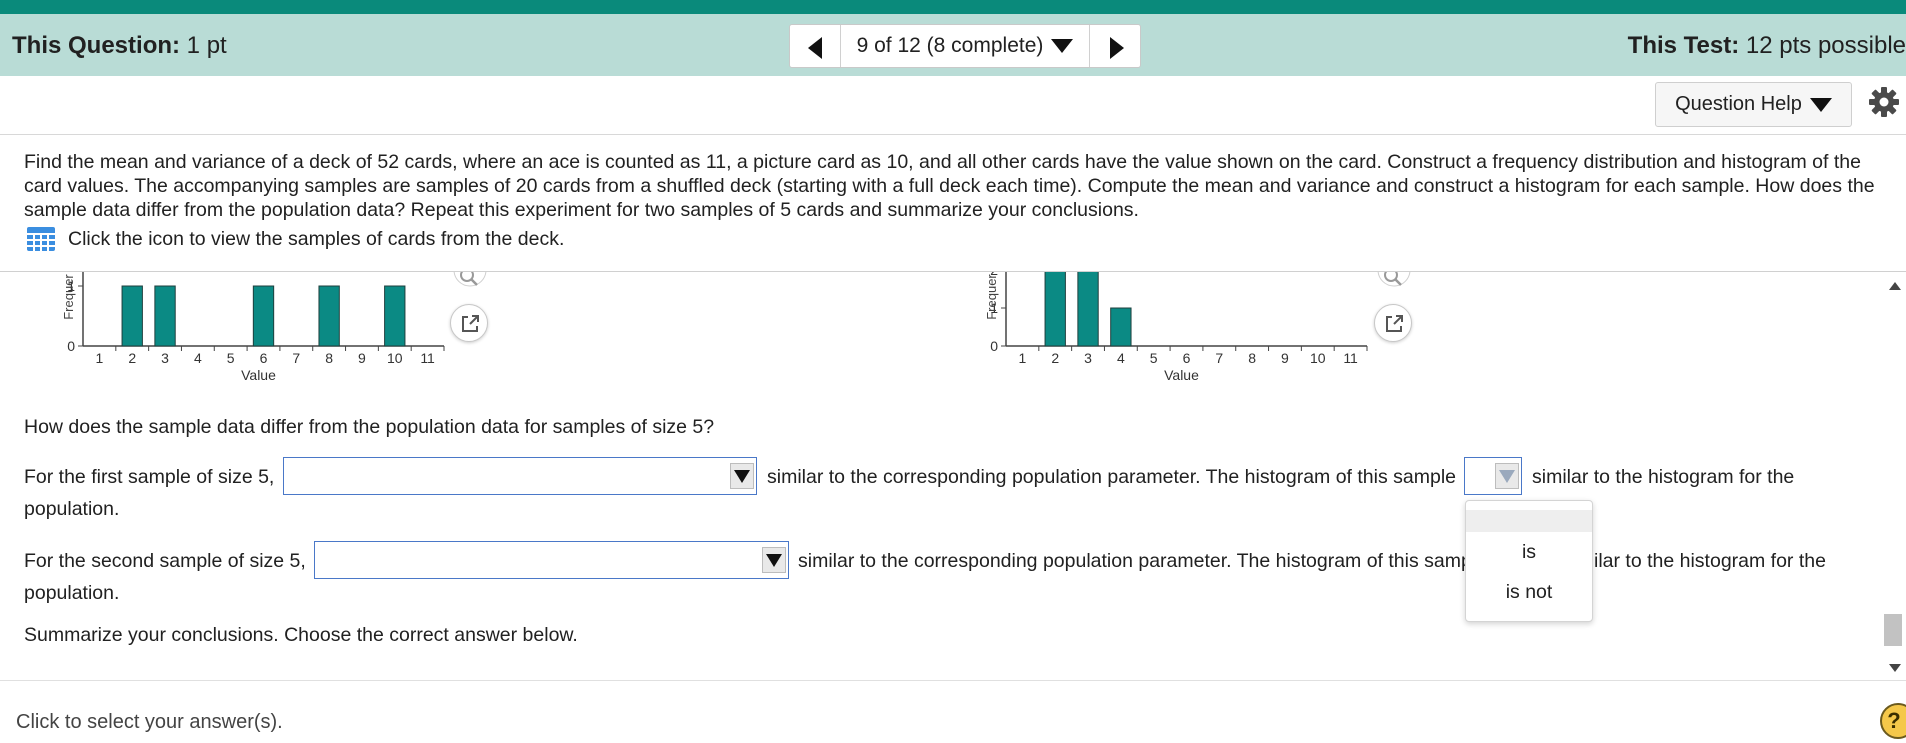 The height and width of the screenshot is (743, 1906). I want to click on histogram-dropdown-menu: is is not, so click(1529, 561).